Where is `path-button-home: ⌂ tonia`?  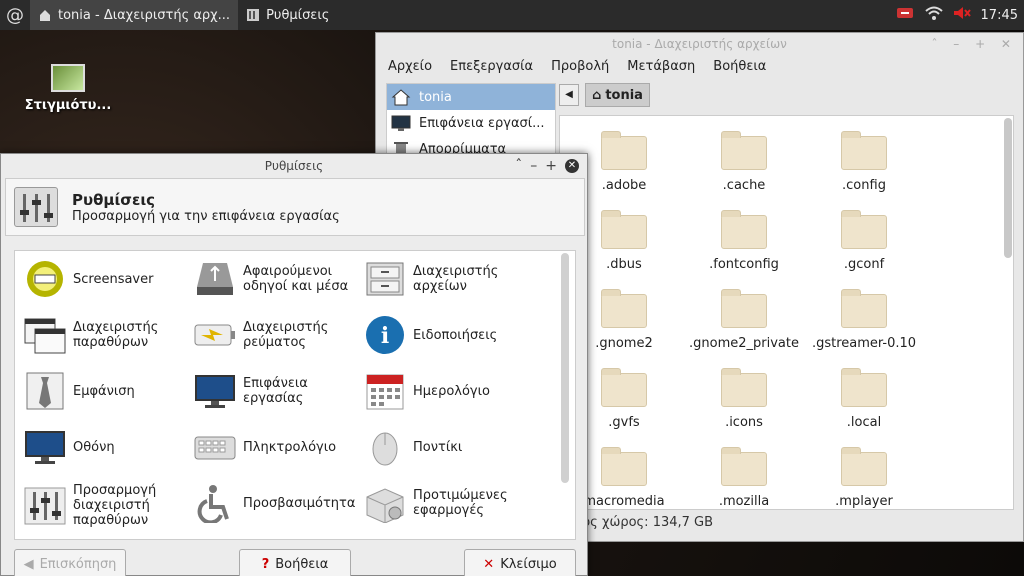
path-button-home: ⌂ tonia is located at coordinates (617, 95).